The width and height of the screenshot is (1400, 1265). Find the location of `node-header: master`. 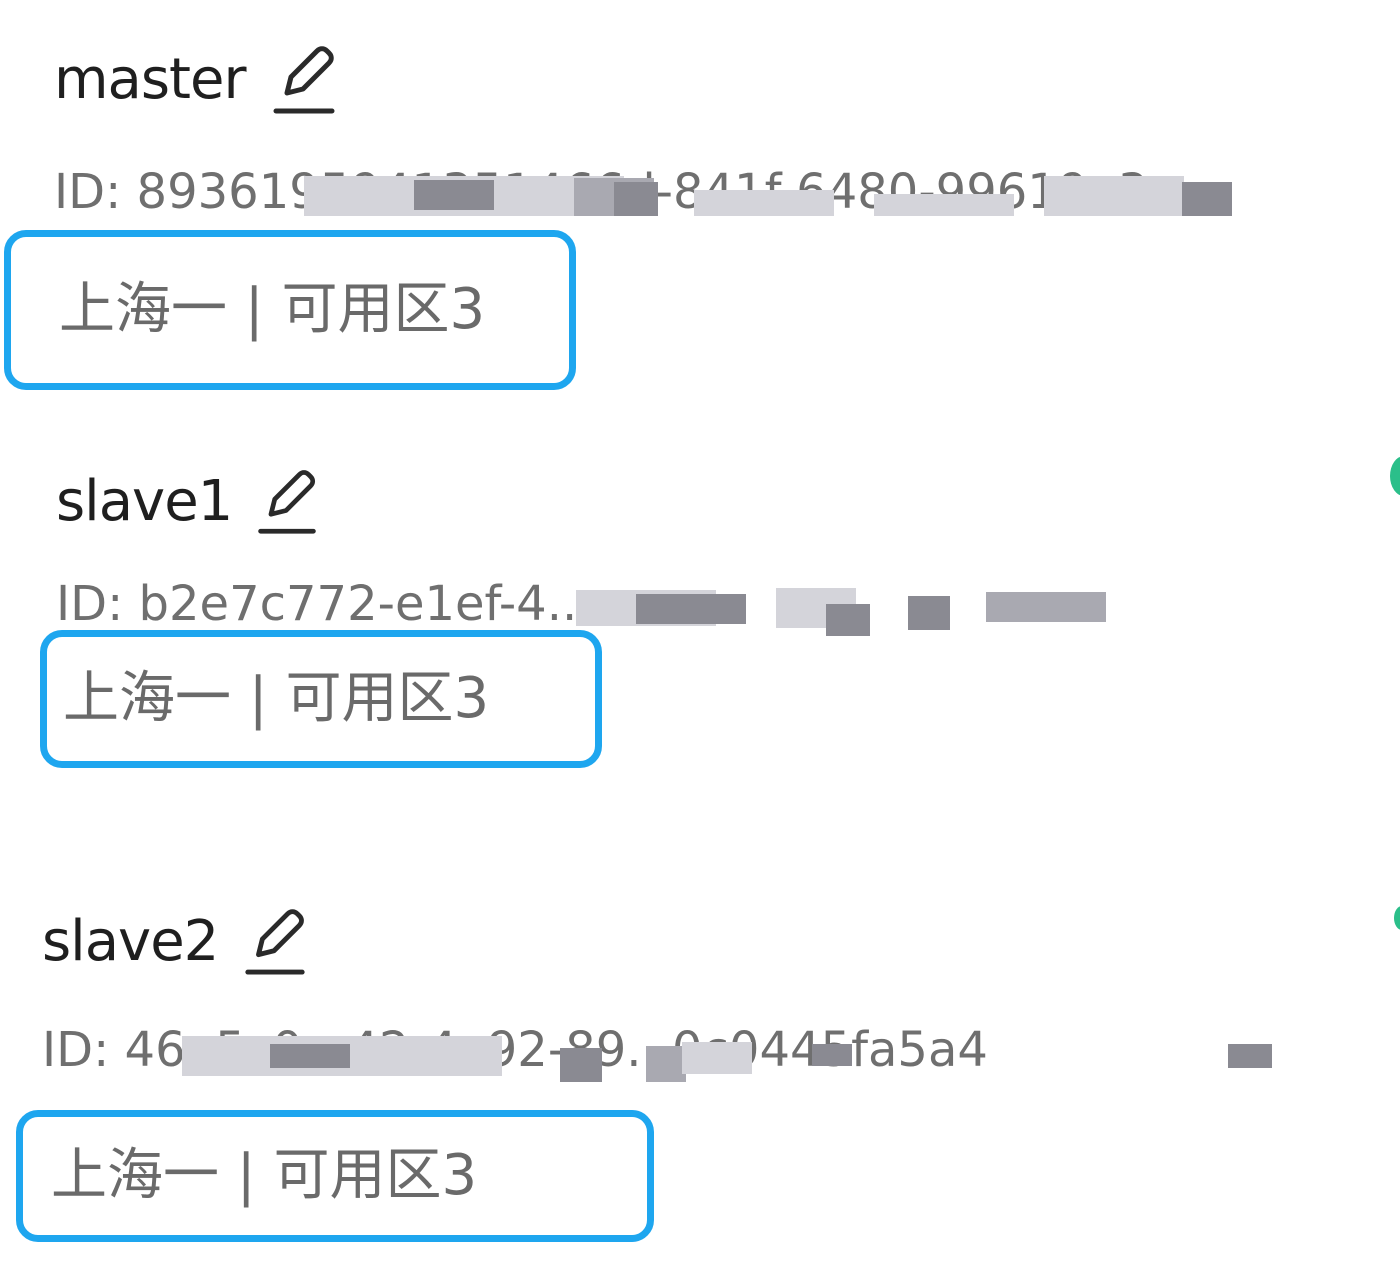

node-header: master is located at coordinates (195, 80).